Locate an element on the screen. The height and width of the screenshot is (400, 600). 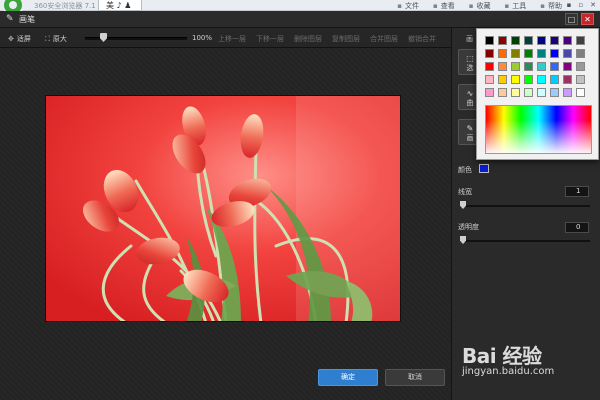
browser-tab: 美 ♪ ♟ is located at coordinates (120, 5).